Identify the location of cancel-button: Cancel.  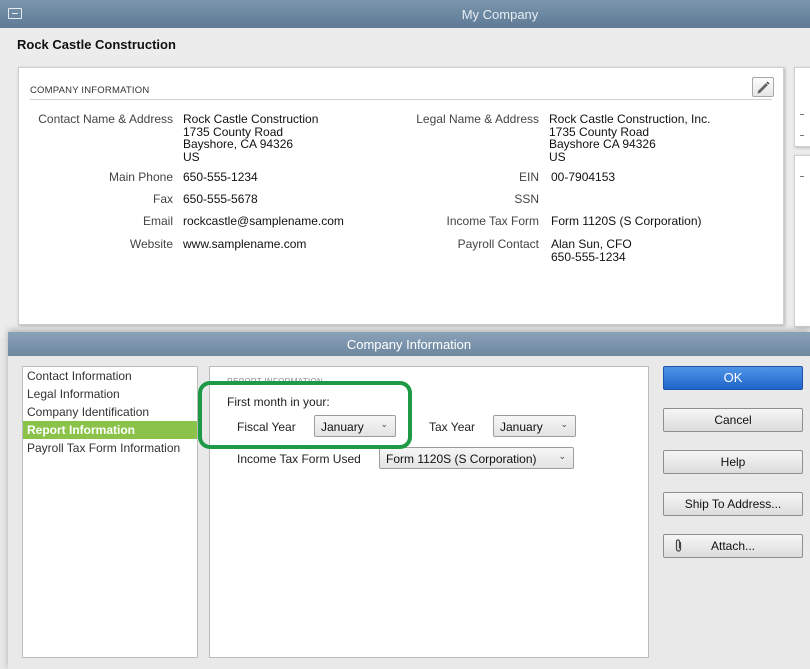
(733, 420).